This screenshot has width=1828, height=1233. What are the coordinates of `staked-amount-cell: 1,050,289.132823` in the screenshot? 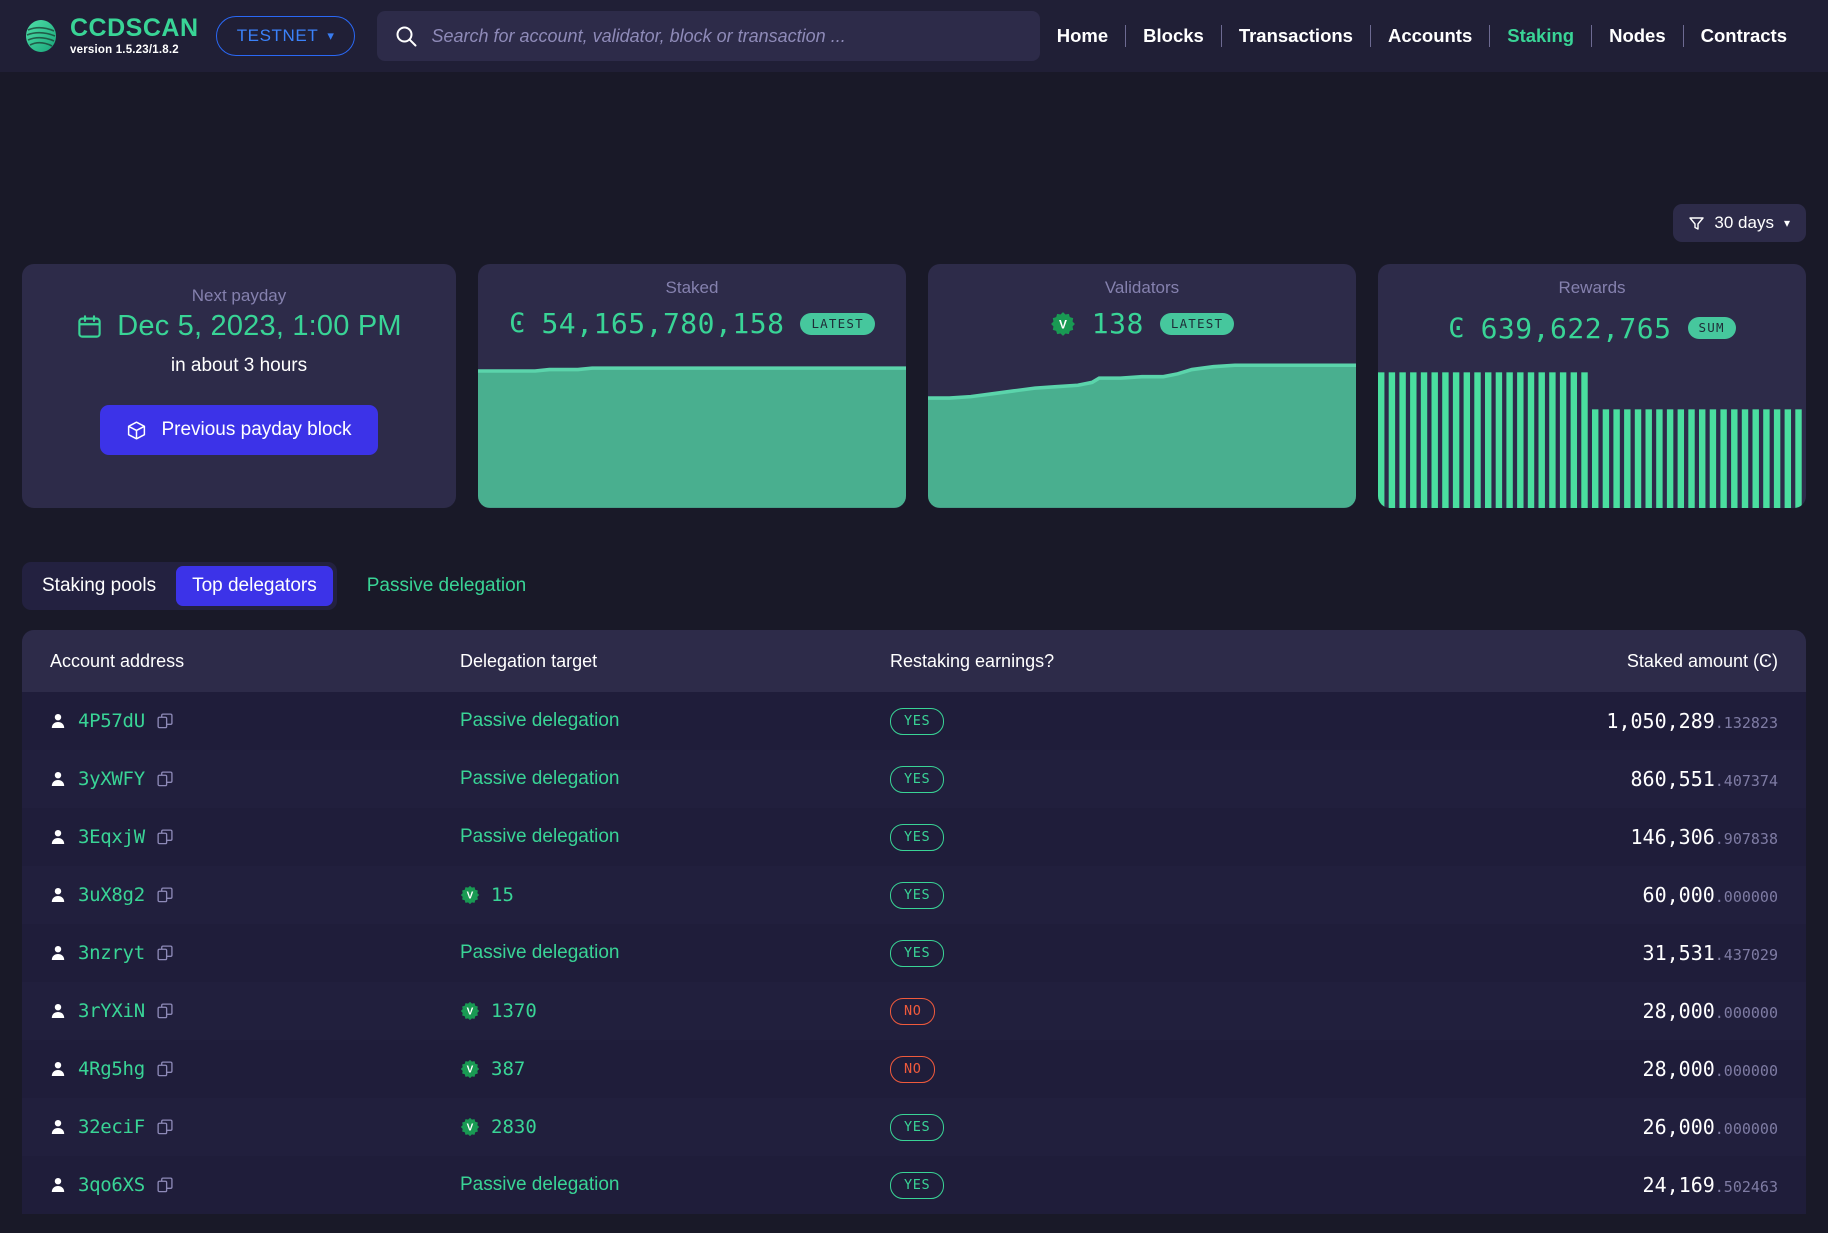 It's located at (1613, 721).